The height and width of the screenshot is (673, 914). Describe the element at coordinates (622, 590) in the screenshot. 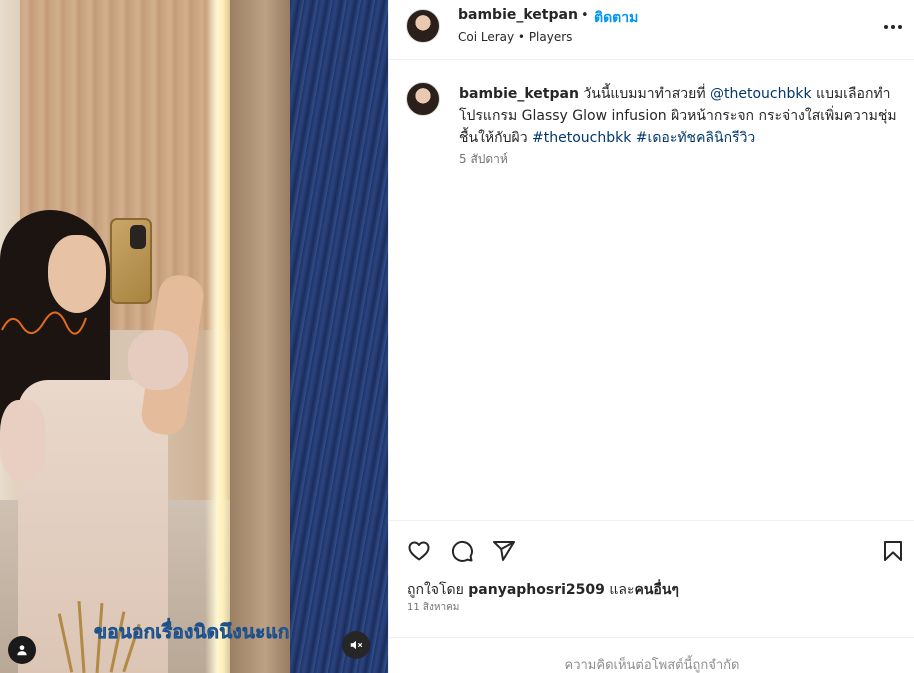

I see `likes-connector: และ` at that location.